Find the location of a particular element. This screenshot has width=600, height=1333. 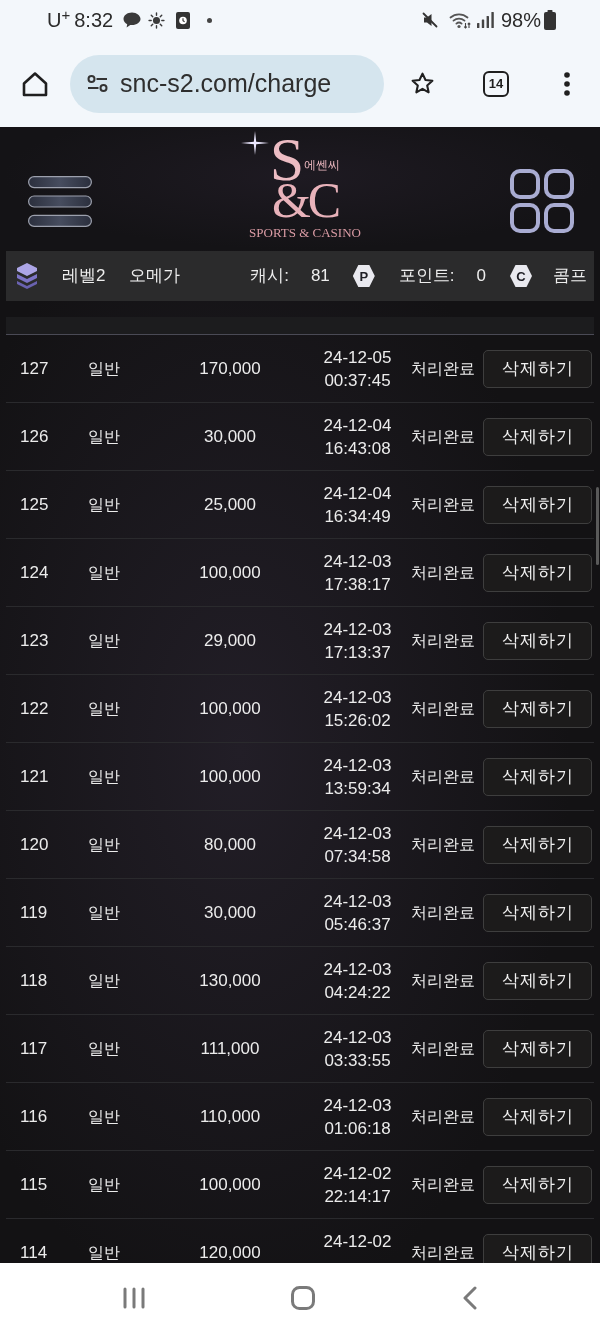

point-badge: P is located at coordinates (363, 276).